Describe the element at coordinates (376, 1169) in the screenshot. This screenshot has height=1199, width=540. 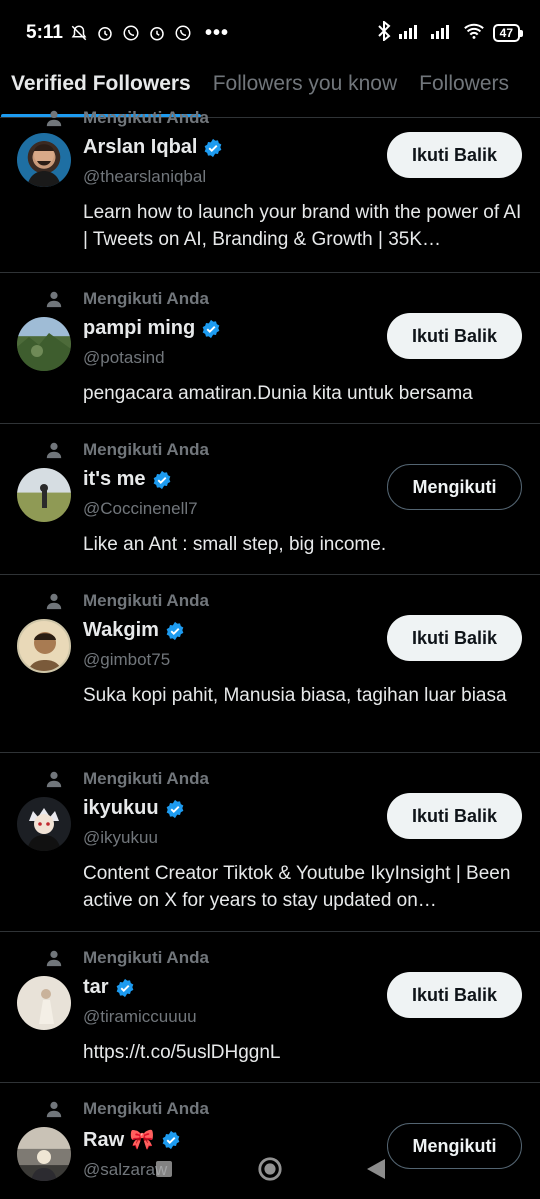
I see `back-button` at that location.